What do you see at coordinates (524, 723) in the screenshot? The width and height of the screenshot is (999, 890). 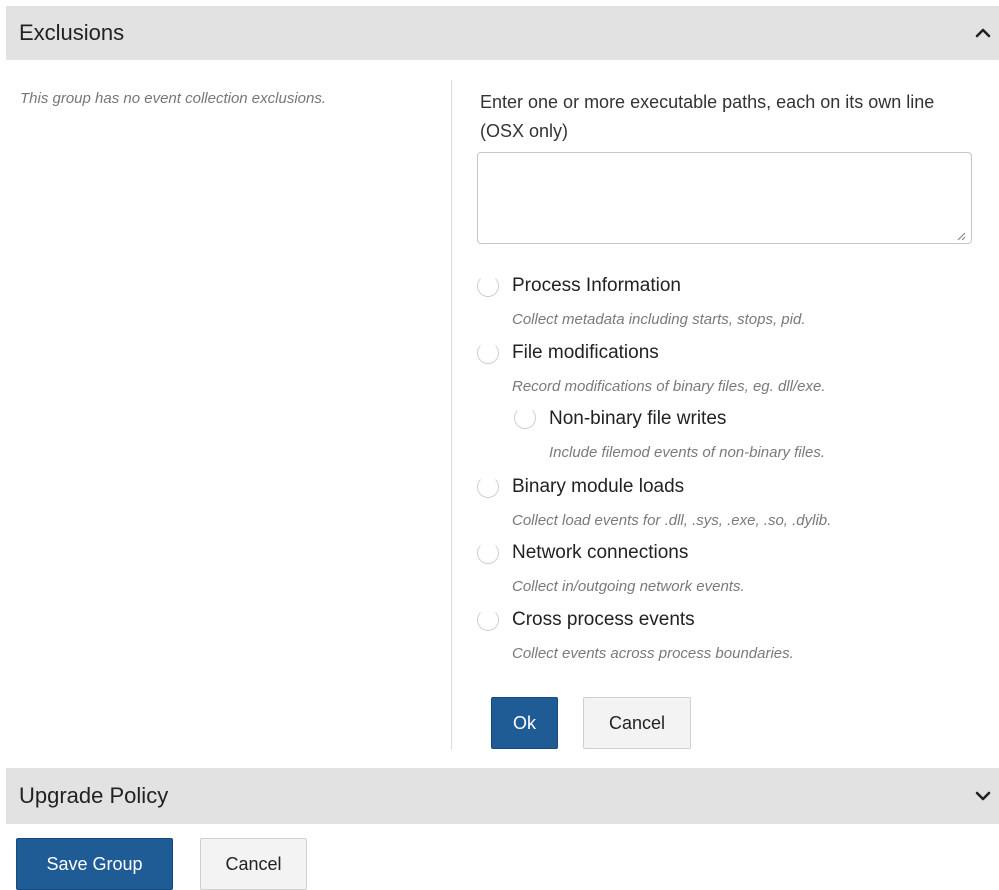 I see `ok-button: Ok` at bounding box center [524, 723].